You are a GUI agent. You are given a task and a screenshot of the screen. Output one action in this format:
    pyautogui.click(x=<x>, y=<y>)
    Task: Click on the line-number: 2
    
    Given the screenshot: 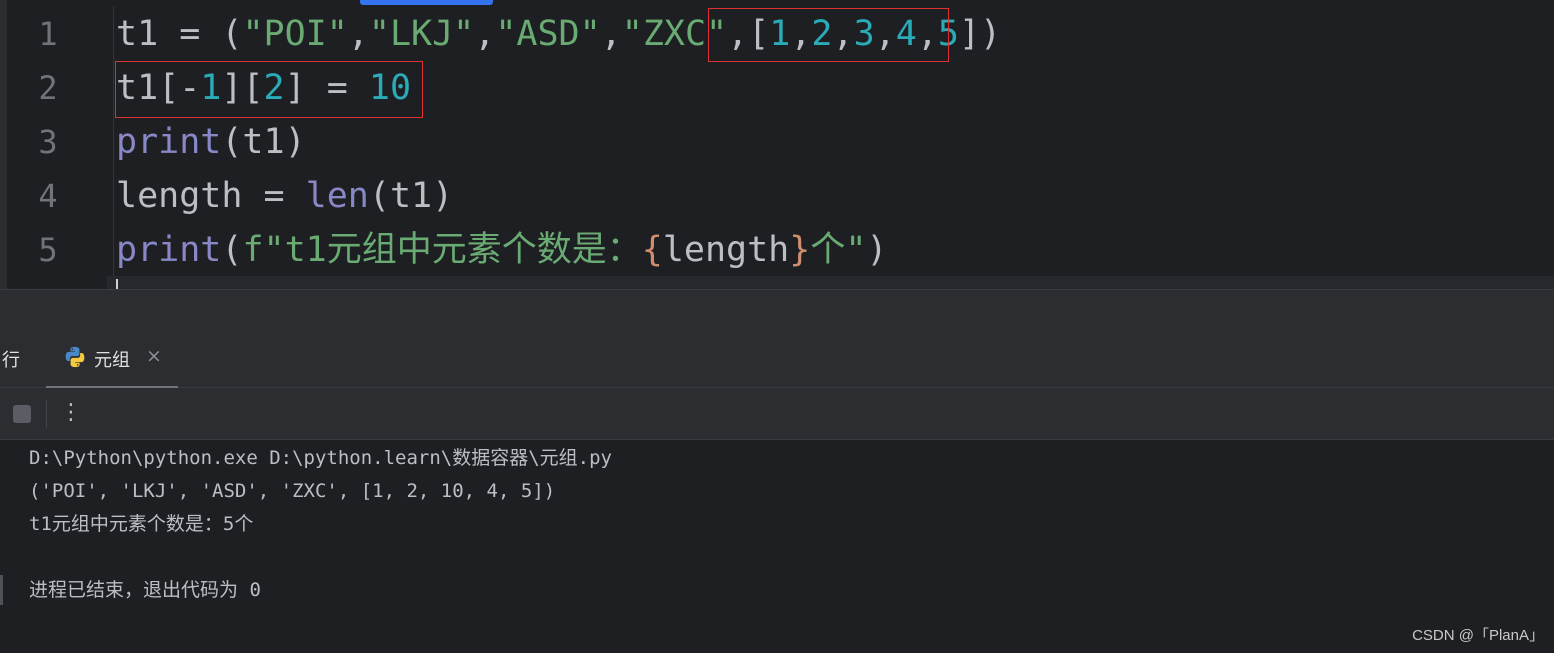 What is the action you would take?
    pyautogui.click(x=48, y=88)
    